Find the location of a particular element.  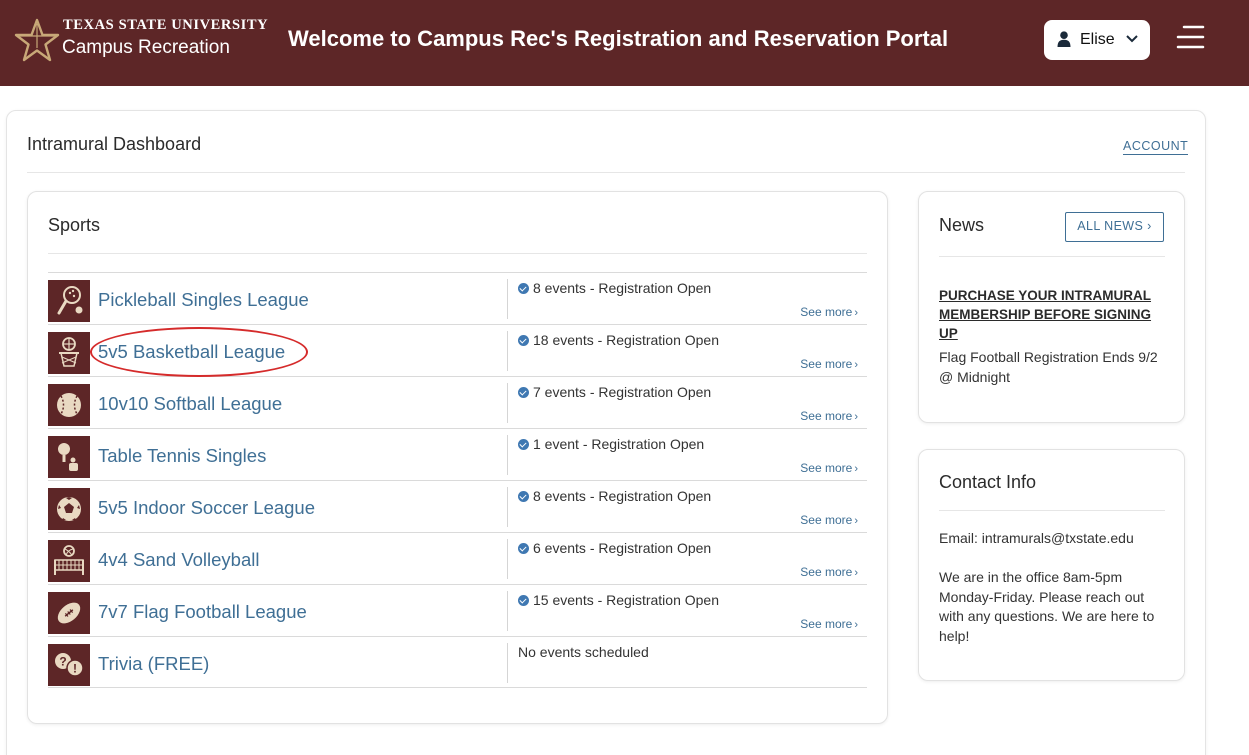

soccer-ball-icon is located at coordinates (69, 509).